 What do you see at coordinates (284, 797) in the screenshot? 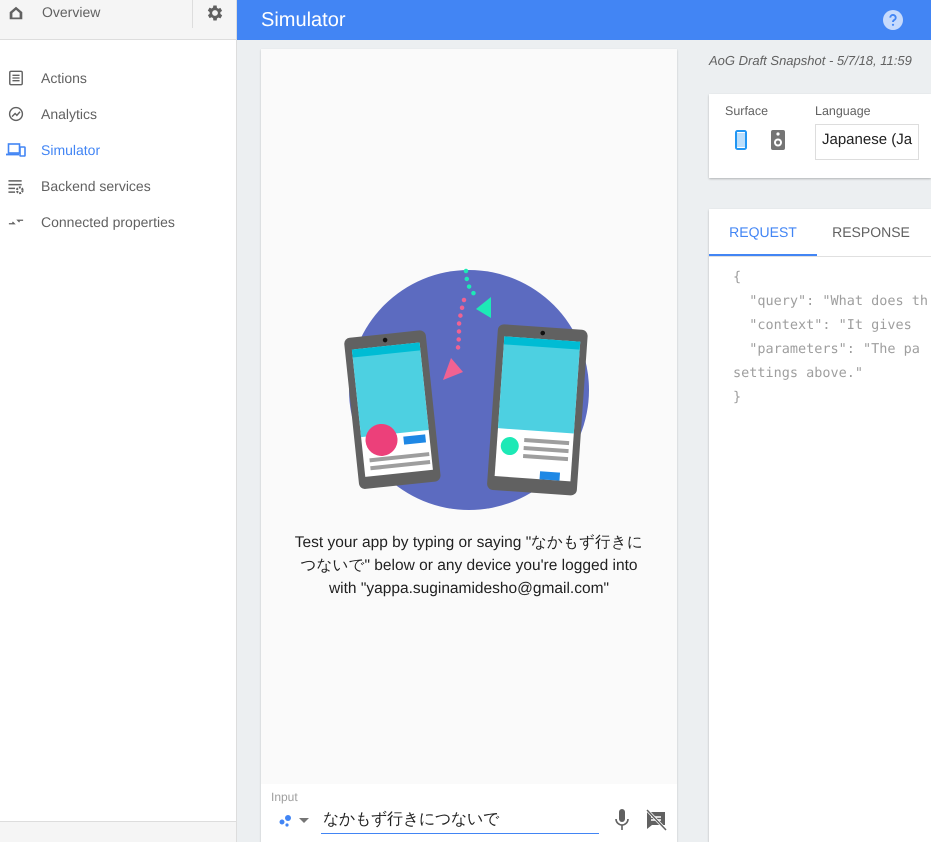
I see `input-label: Input` at bounding box center [284, 797].